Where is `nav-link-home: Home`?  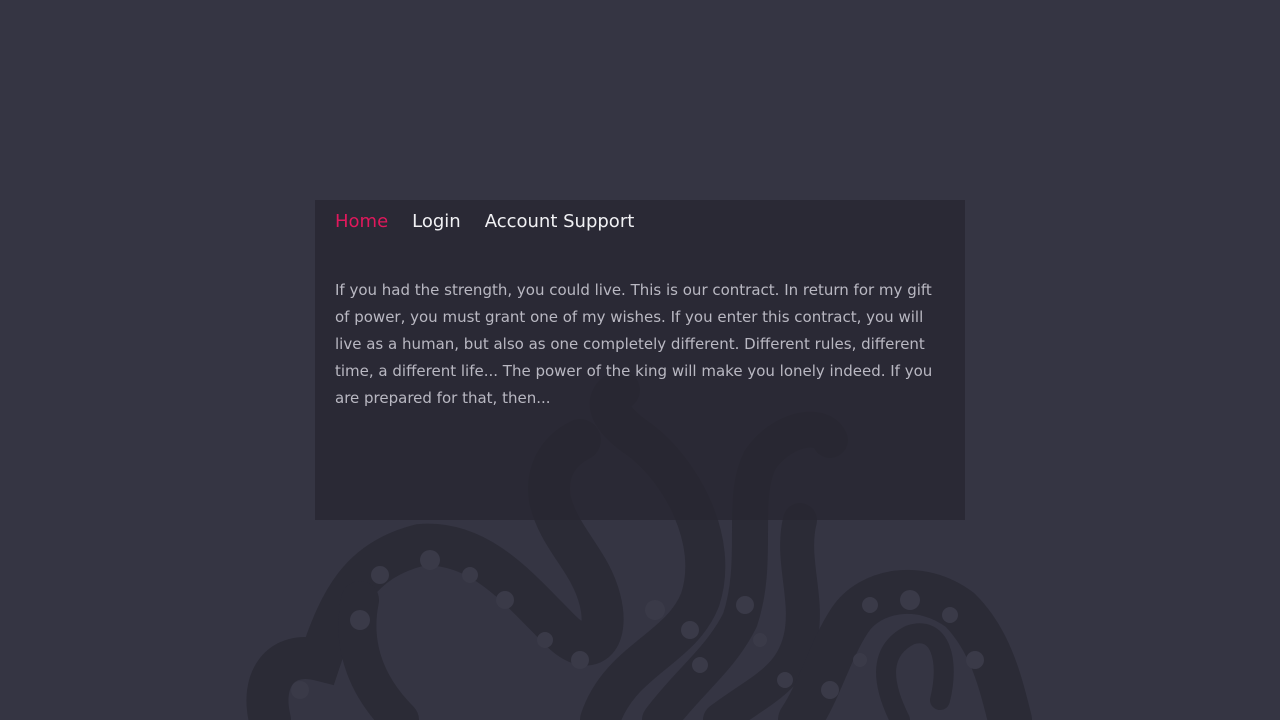 nav-link-home: Home is located at coordinates (361, 222).